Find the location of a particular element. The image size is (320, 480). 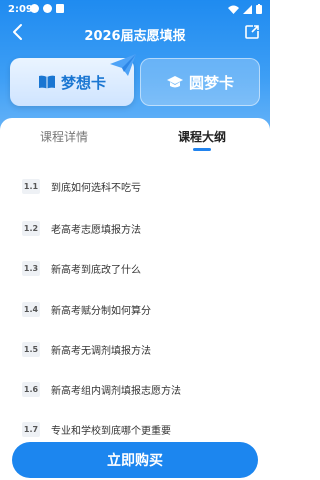

card-selector: 梦想卡 圆梦卡 is located at coordinates (135, 80).